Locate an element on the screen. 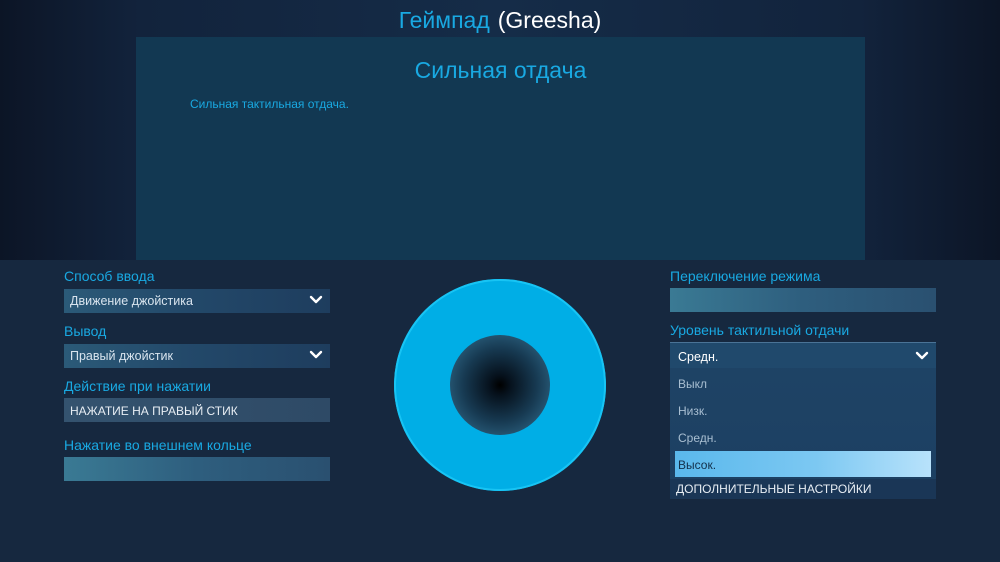 Image resolution: width=1000 pixels, height=562 pixels. click-action-label: Действие при нажатии is located at coordinates (137, 386).